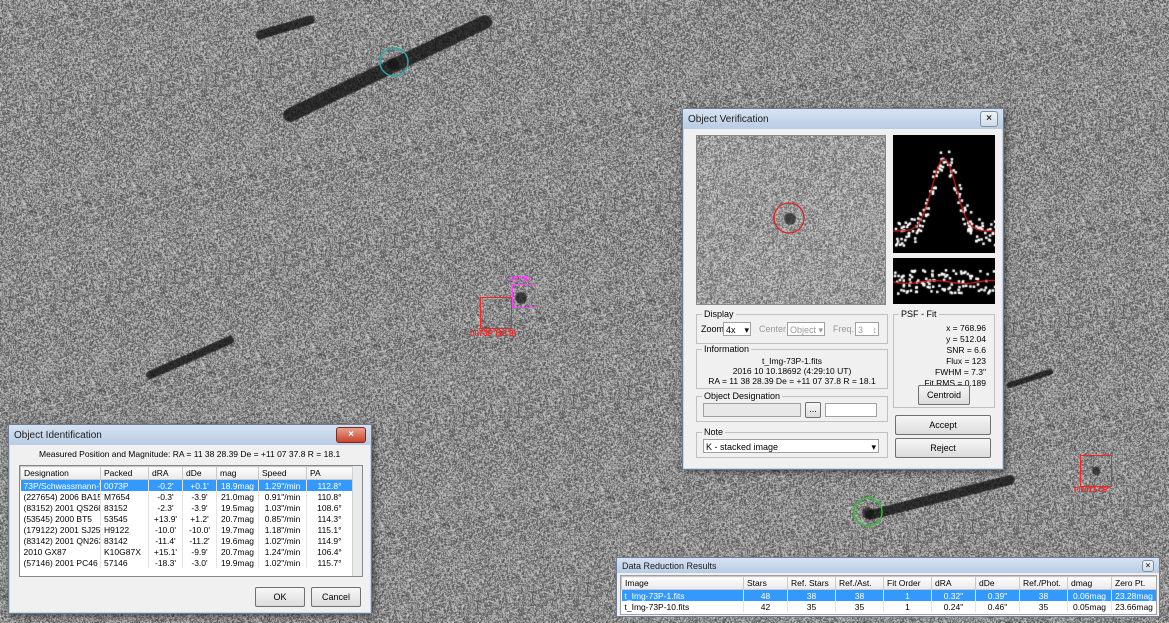 This screenshot has width=1169, height=623. I want to click on zoom-select: 4x ▾, so click(737, 329).